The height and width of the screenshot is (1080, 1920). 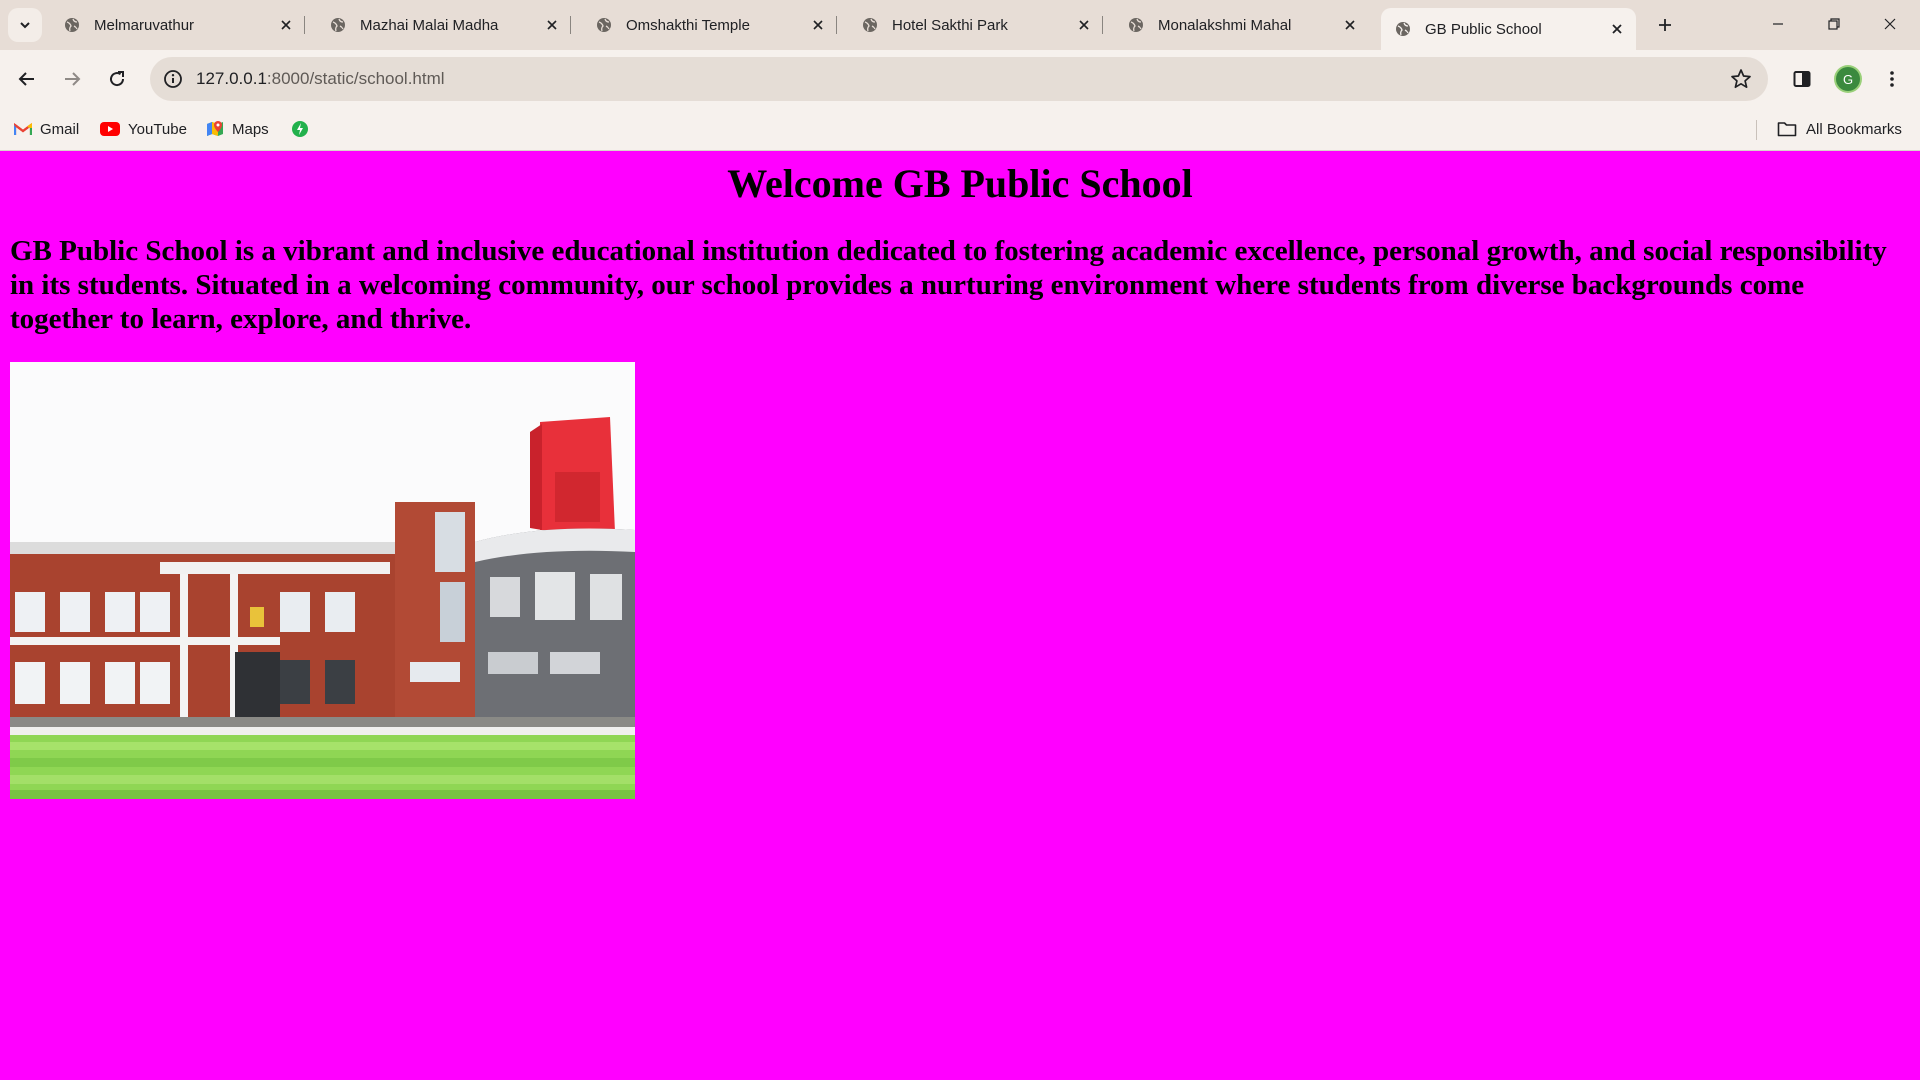 I want to click on gmail-icon, so click(x=23, y=129).